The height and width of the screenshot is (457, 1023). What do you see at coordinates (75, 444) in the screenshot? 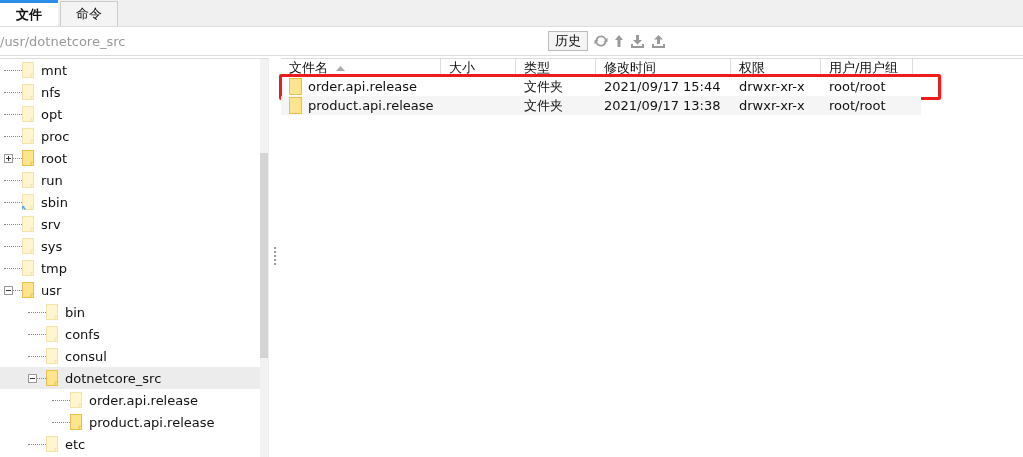
I see `folder-name: etc` at bounding box center [75, 444].